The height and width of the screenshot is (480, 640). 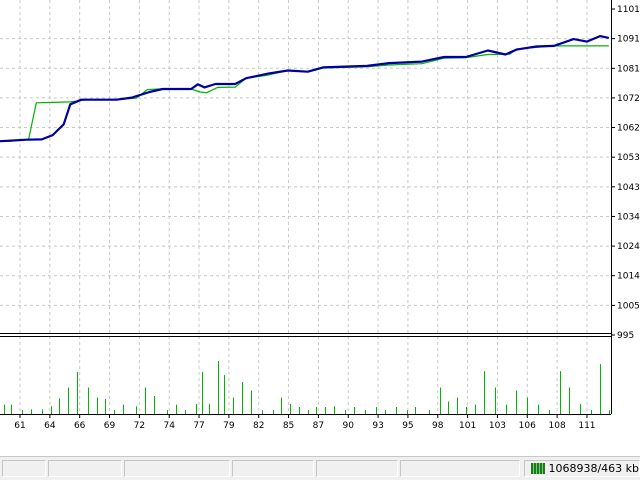 What do you see at coordinates (628, 247) in the screenshot?
I see `y-tick-label: 1024` at bounding box center [628, 247].